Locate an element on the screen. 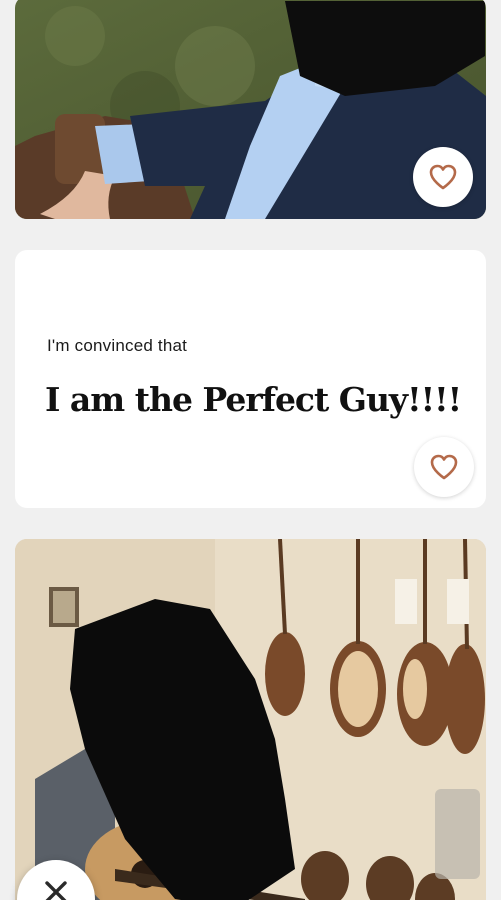 The width and height of the screenshot is (501, 900). like-prompt-button is located at coordinates (444, 467).